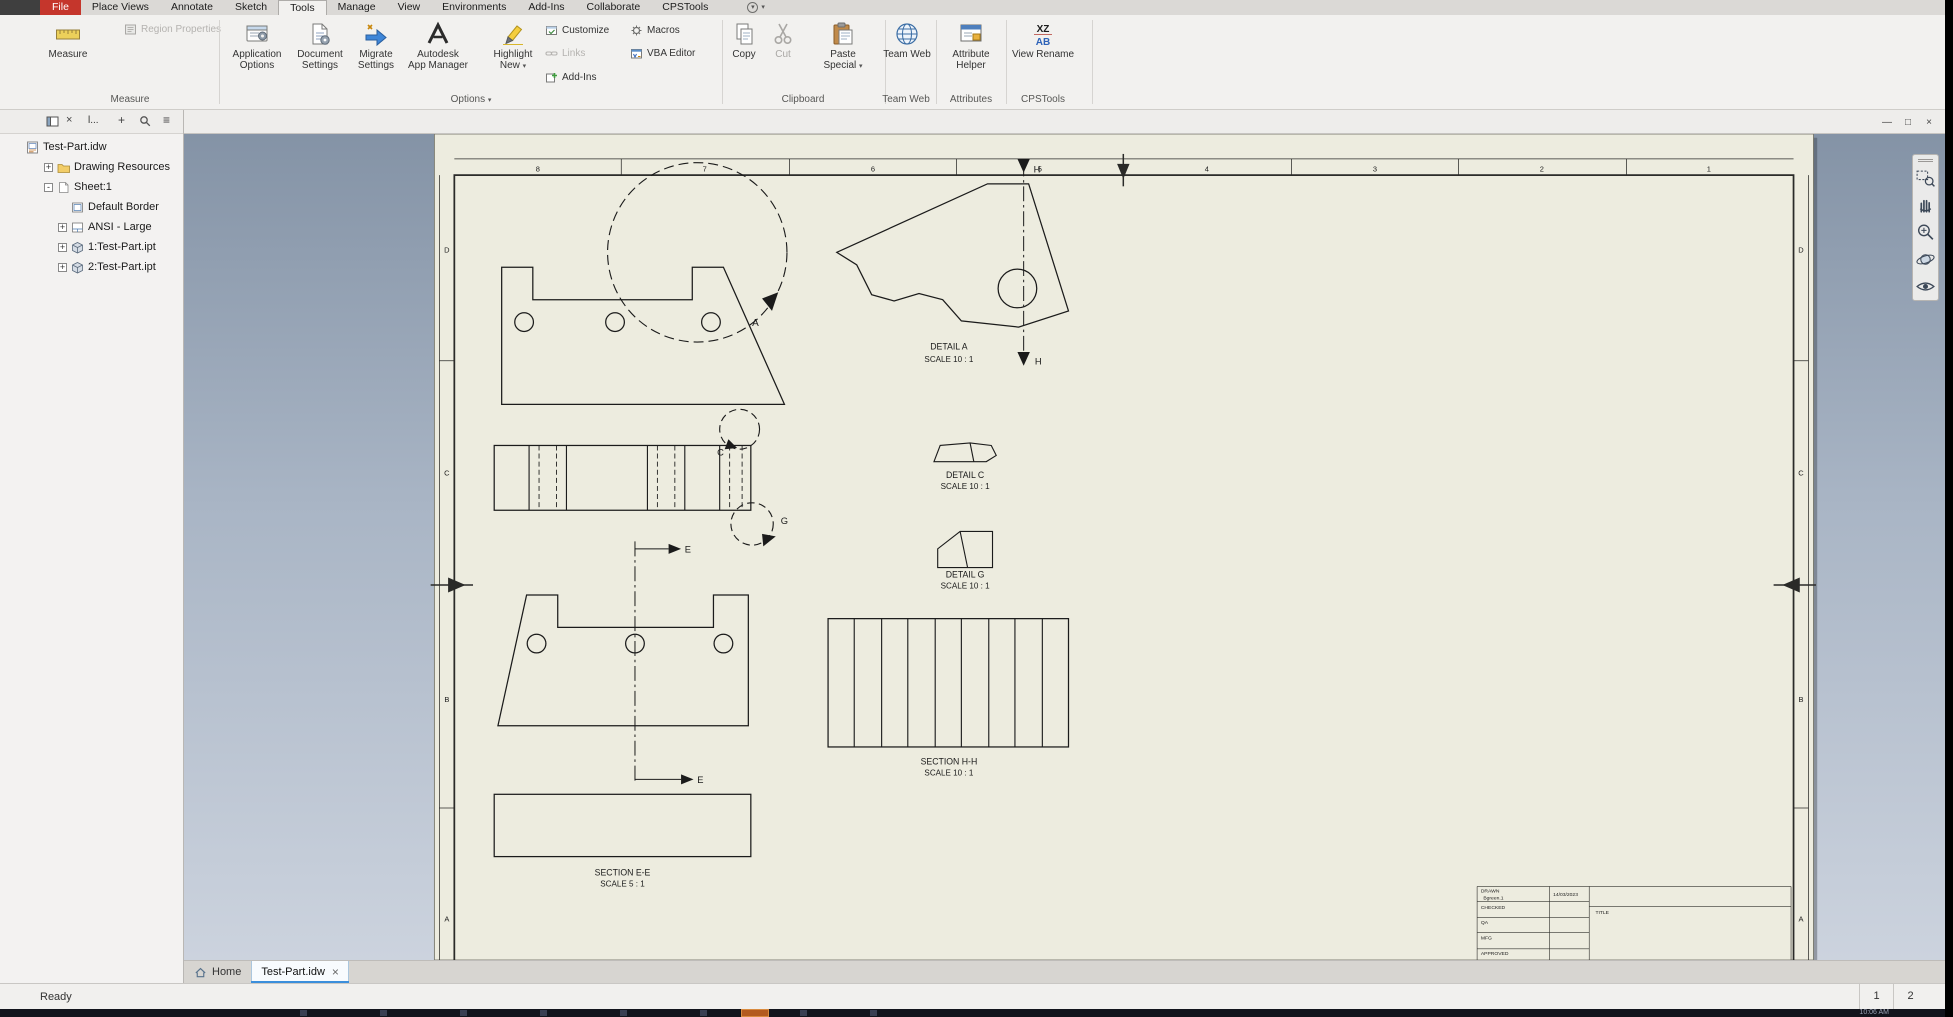 The height and width of the screenshot is (1017, 1953). I want to click on application-options-button: Application Options, so click(257, 56).